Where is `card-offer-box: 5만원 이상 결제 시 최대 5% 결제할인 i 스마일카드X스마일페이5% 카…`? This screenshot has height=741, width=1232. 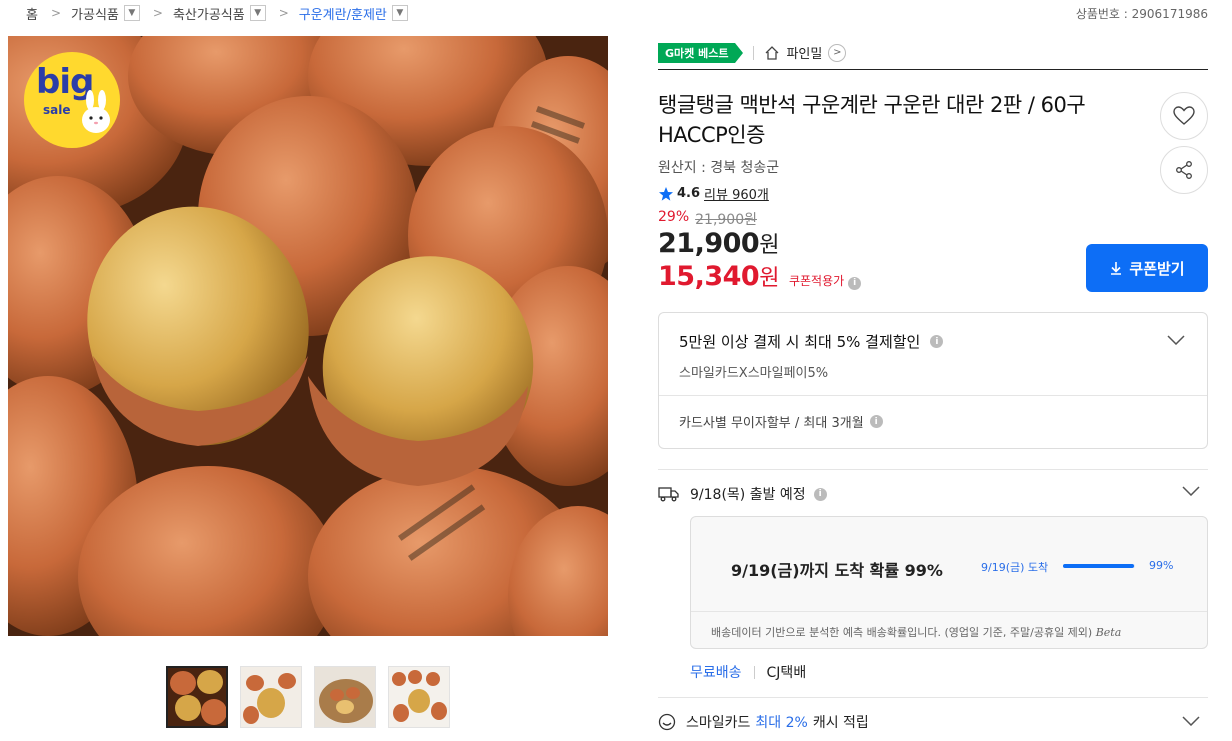
card-offer-box: 5만원 이상 결제 시 최대 5% 결제할인 i 스마일카드X스마일페이5% 카… is located at coordinates (933, 380).